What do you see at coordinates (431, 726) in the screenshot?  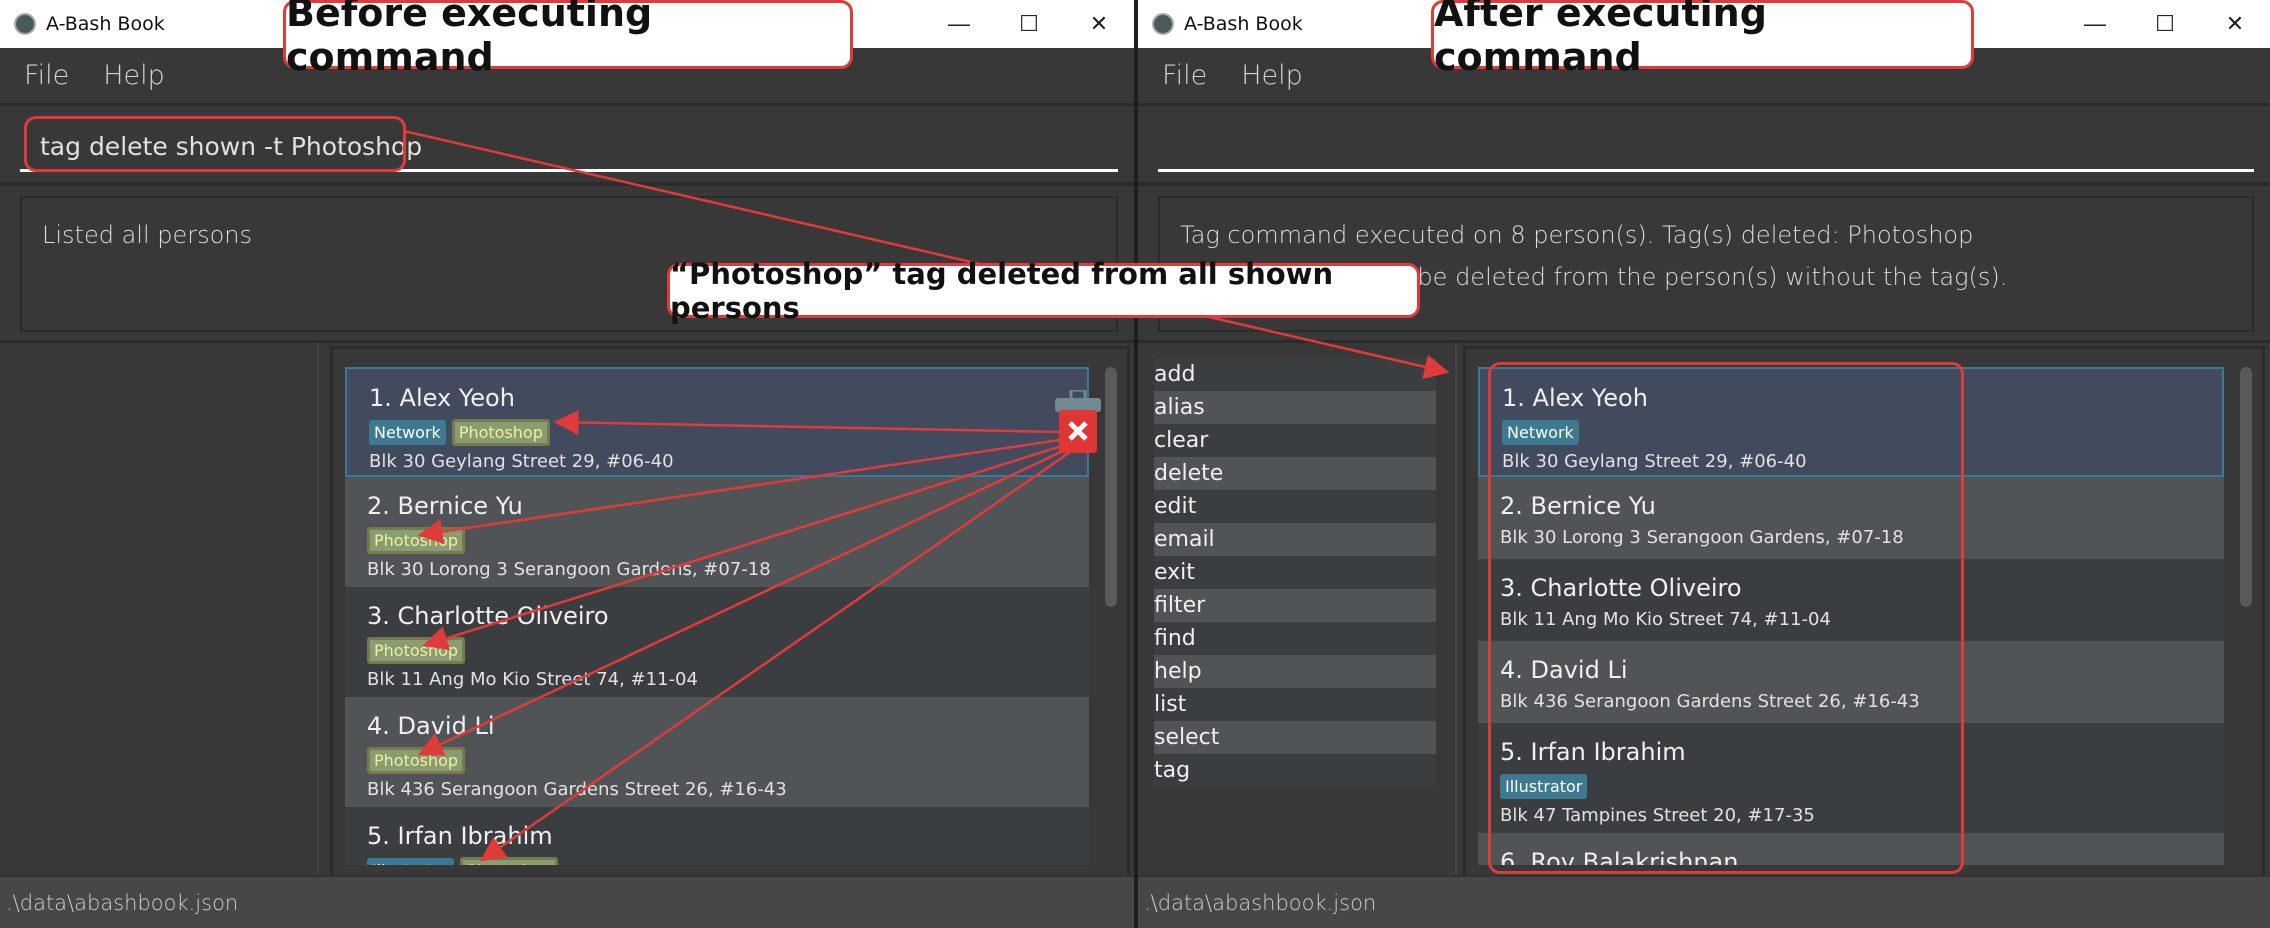 I see `person-name: 4. David Li` at bounding box center [431, 726].